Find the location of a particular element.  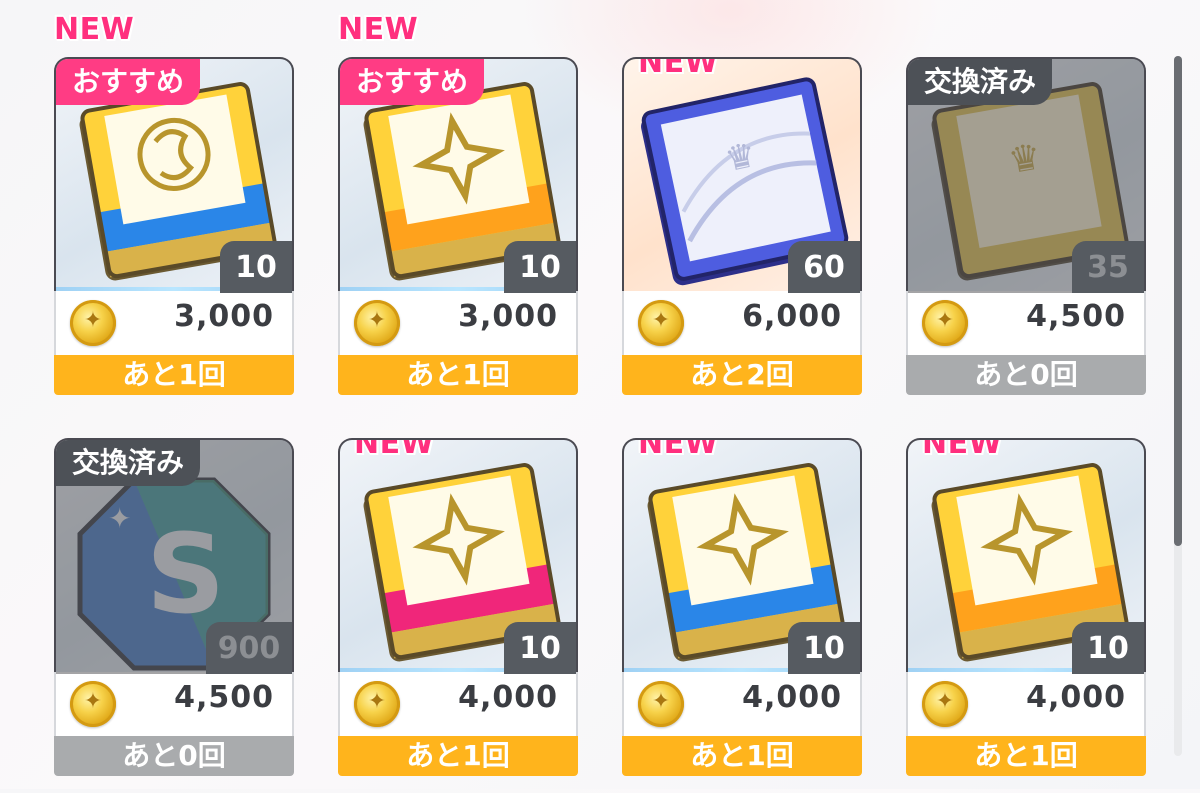

item-image: 交換済み S ✦ ✦ 900 is located at coordinates (174, 556).